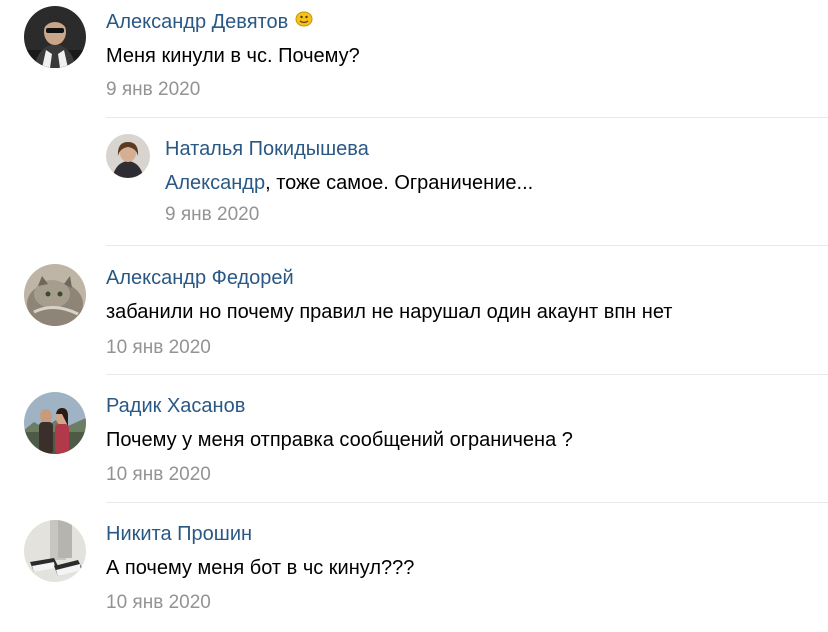  I want to click on author-name: Радик Хасанов, so click(175, 406).